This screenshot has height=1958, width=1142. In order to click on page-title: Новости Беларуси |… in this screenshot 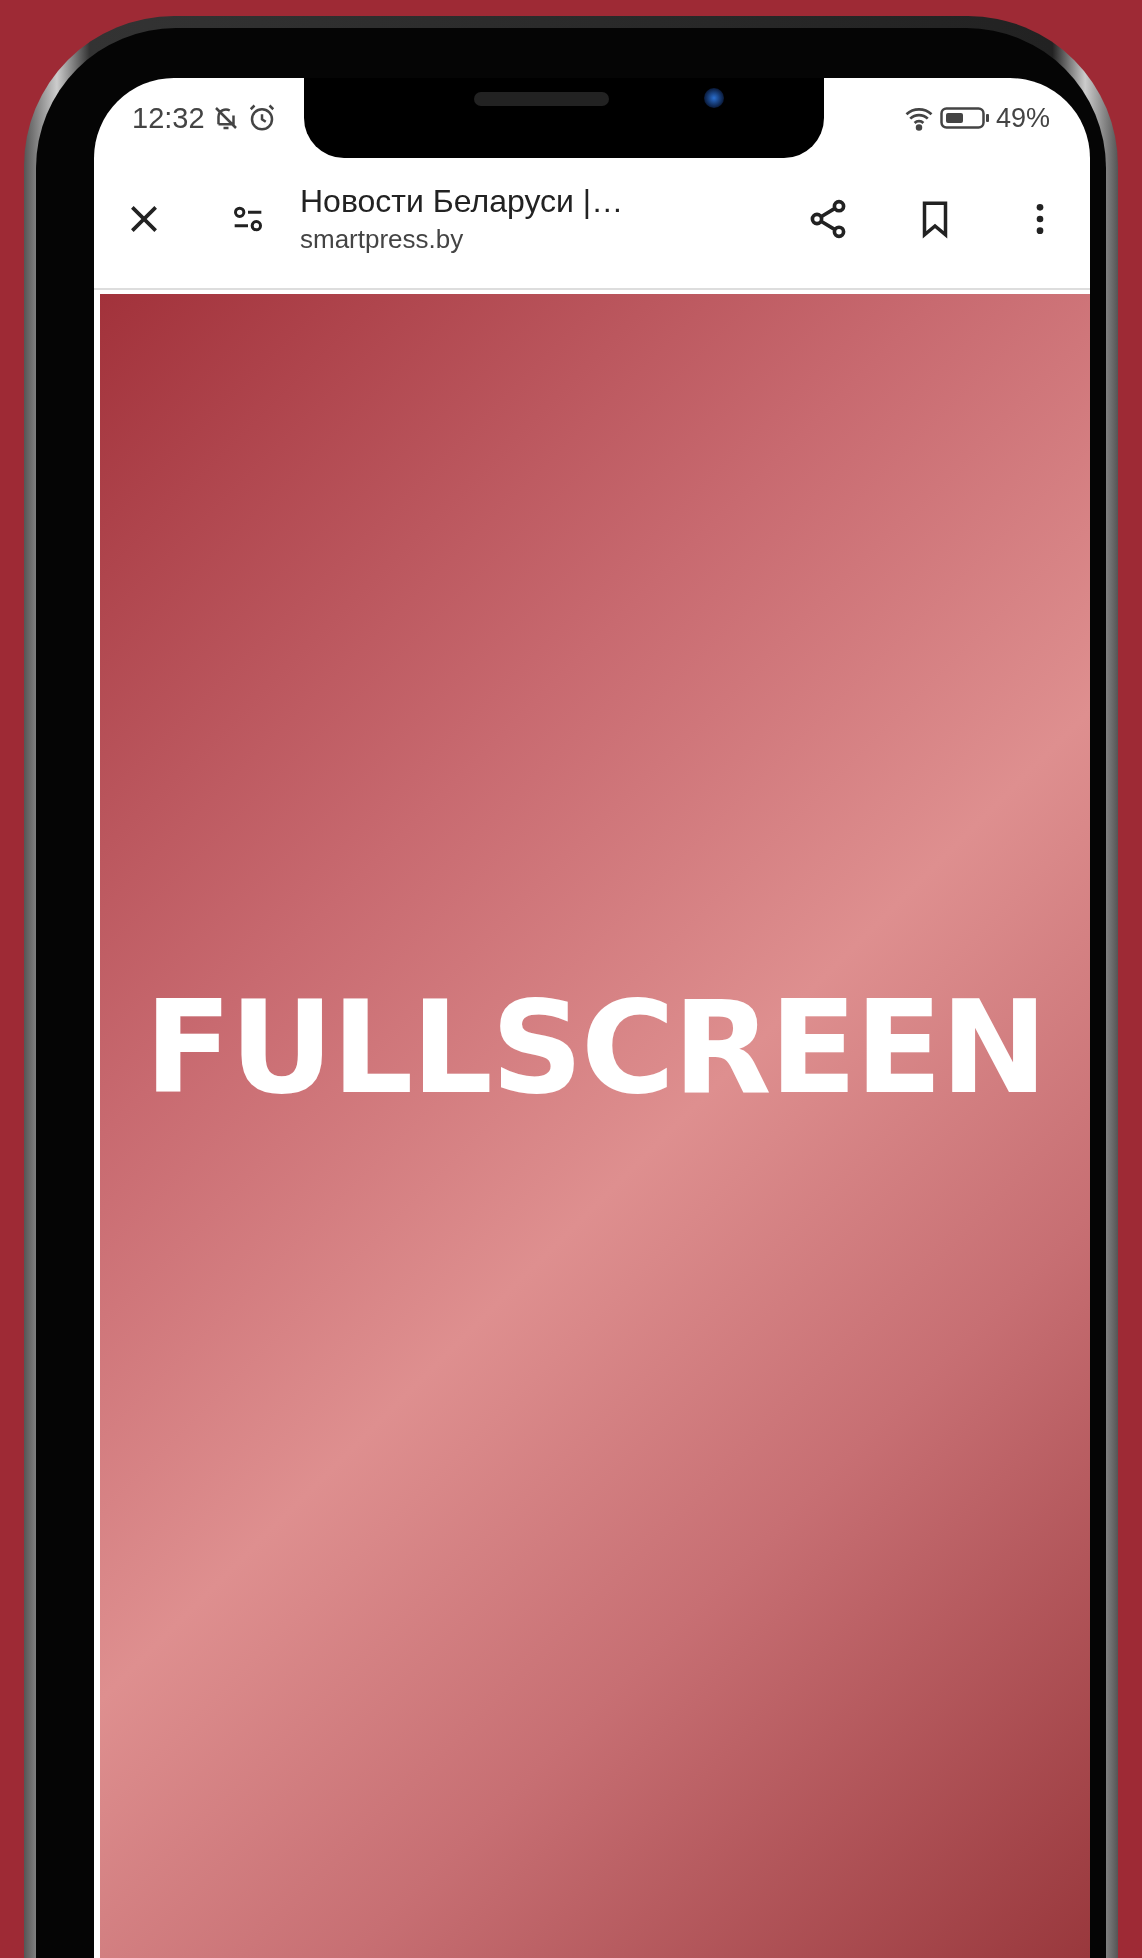, I will do `click(462, 201)`.